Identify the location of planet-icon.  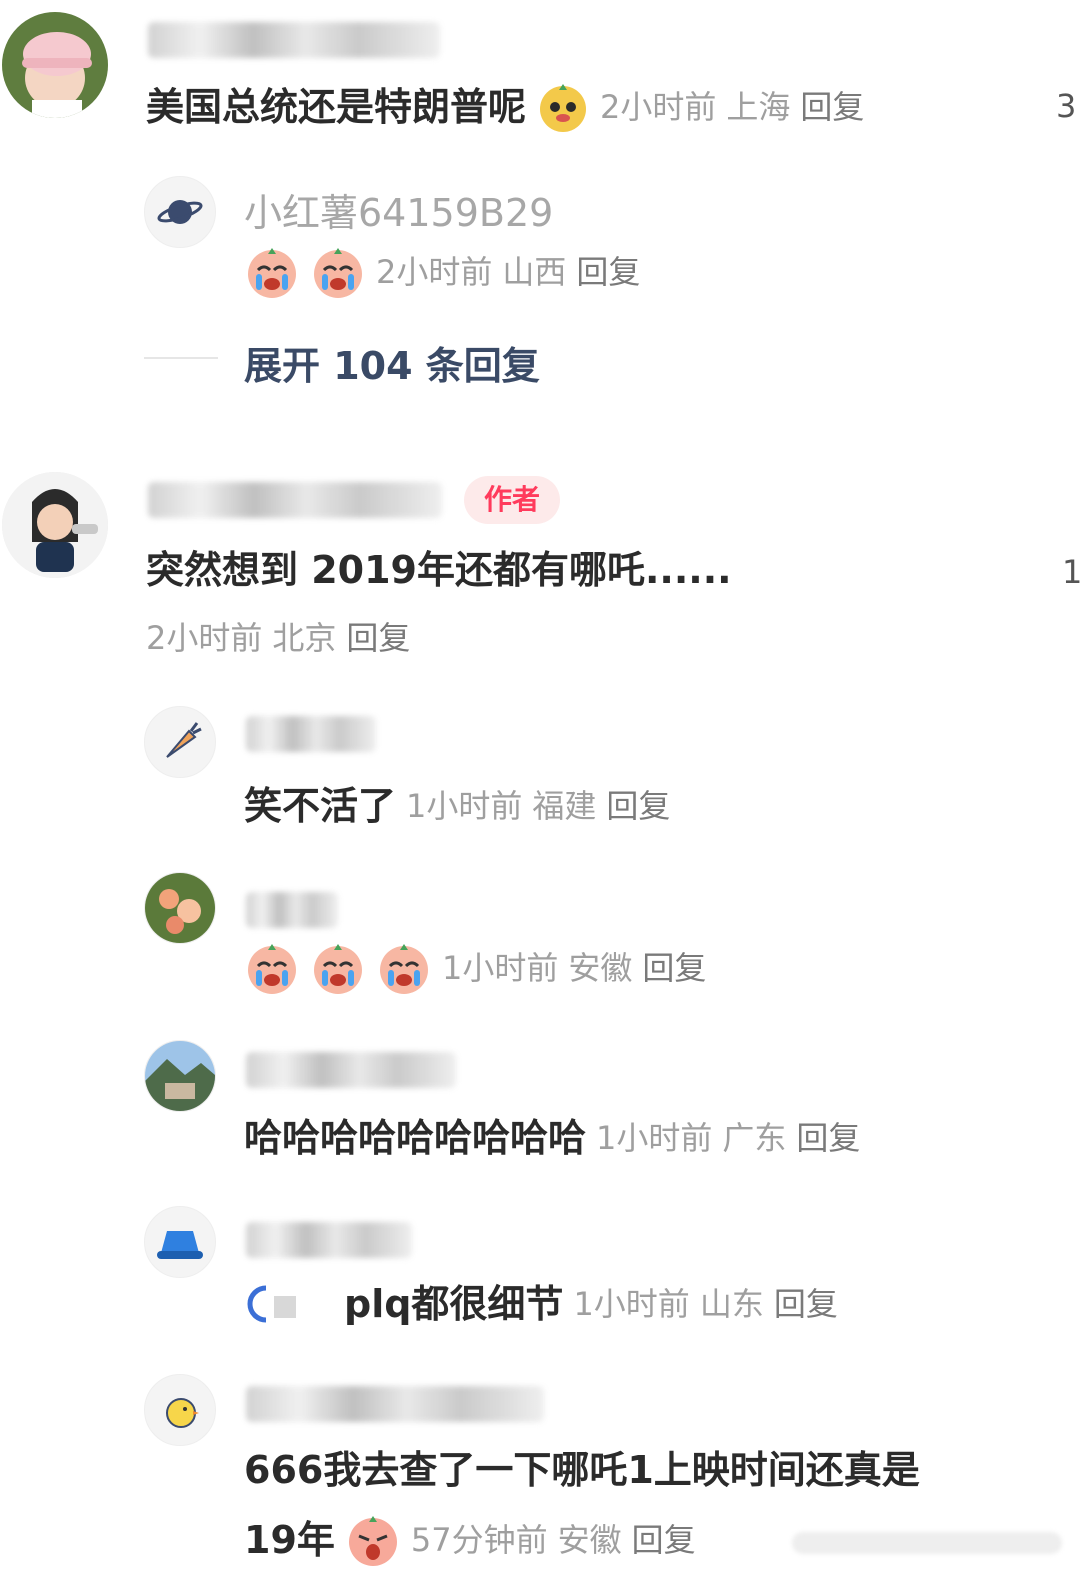
(180, 212).